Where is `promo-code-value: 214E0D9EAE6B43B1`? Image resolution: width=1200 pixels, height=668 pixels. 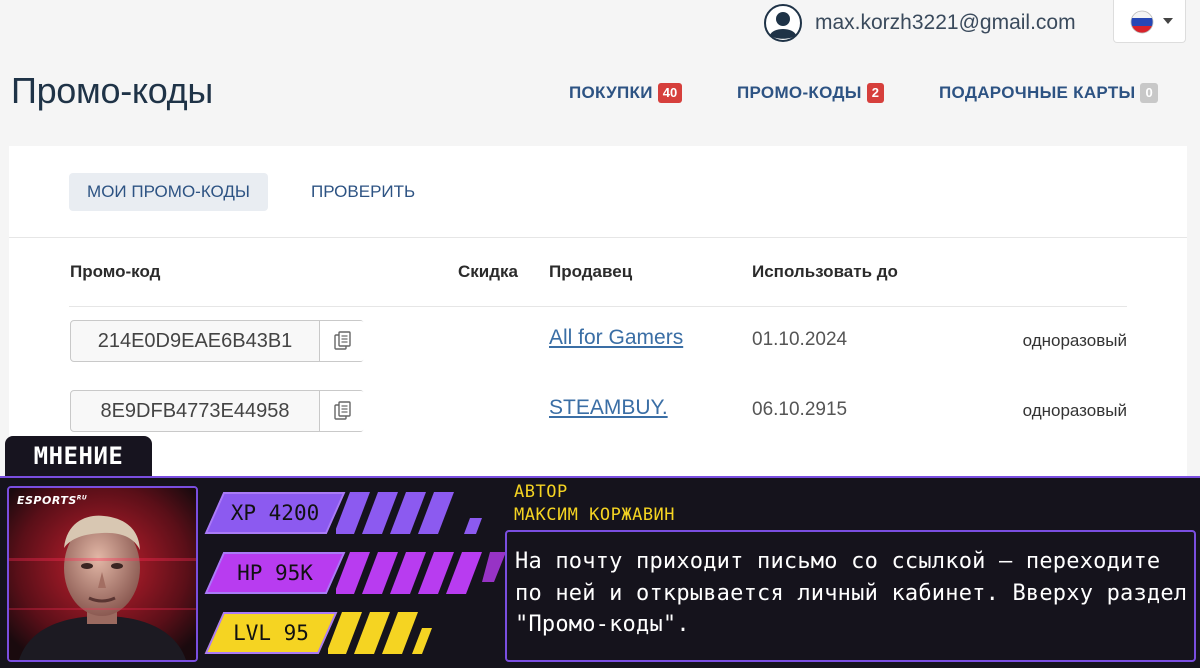 promo-code-value: 214E0D9EAE6B43B1 is located at coordinates (195, 341).